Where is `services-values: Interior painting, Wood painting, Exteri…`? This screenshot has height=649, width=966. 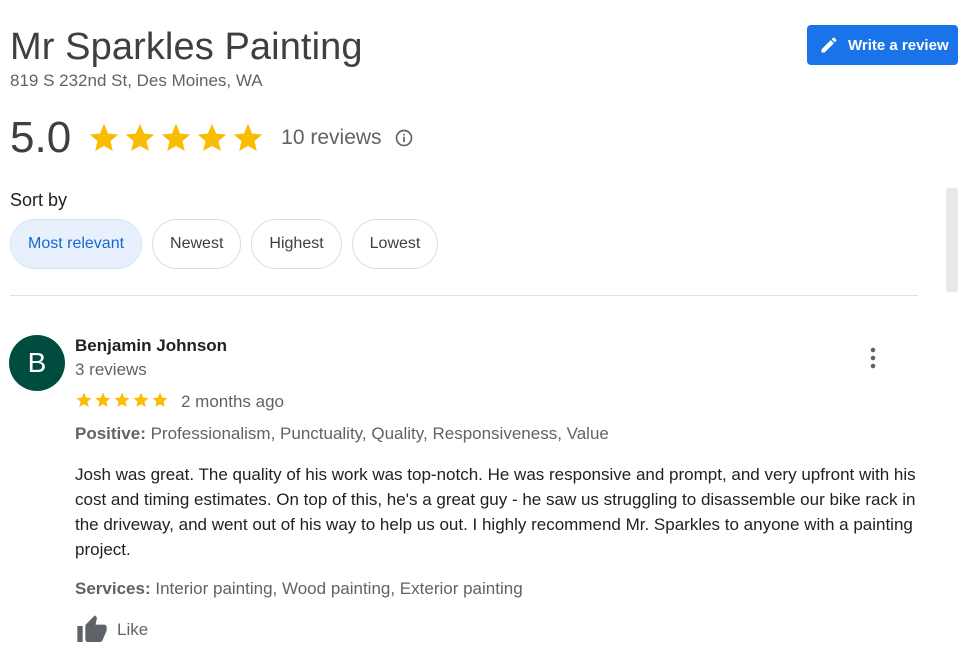 services-values: Interior painting, Wood painting, Exteri… is located at coordinates (339, 588).